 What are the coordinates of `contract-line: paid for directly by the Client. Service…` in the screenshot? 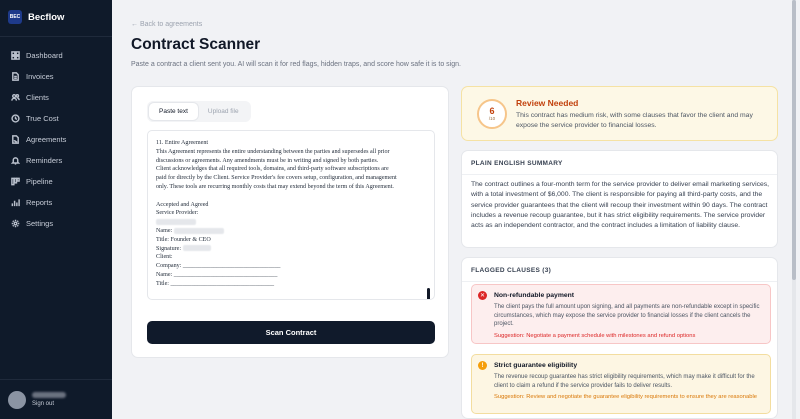 It's located at (276, 178).